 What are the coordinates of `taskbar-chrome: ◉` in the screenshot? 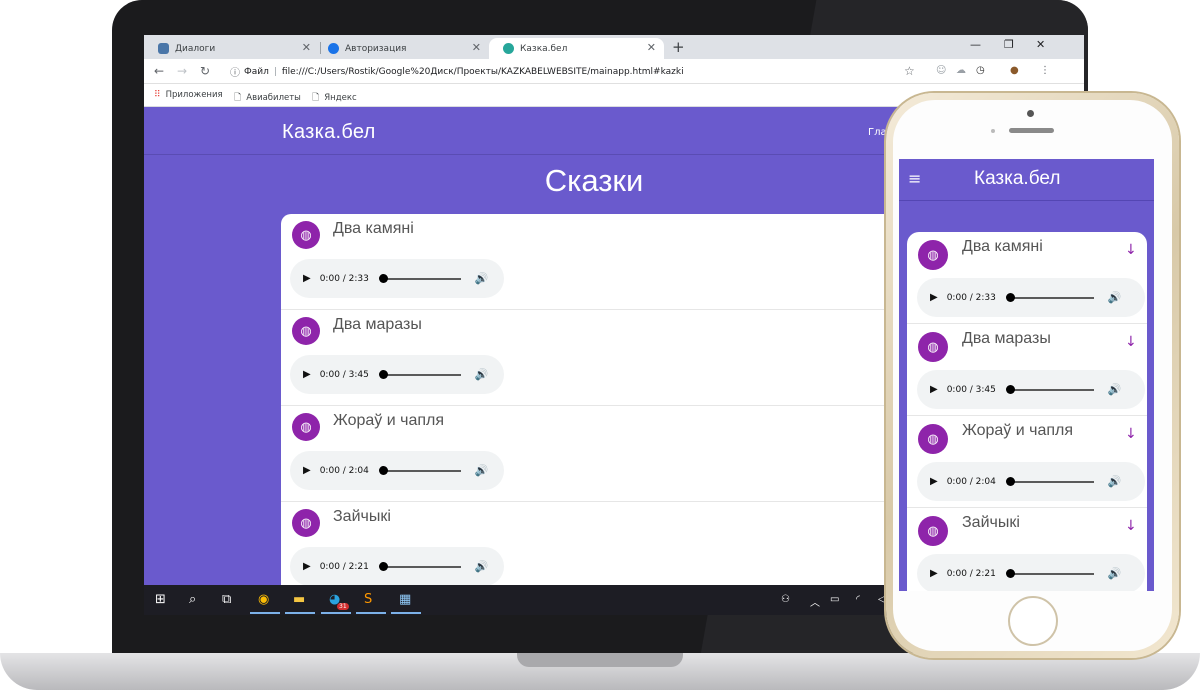 It's located at (265, 601).